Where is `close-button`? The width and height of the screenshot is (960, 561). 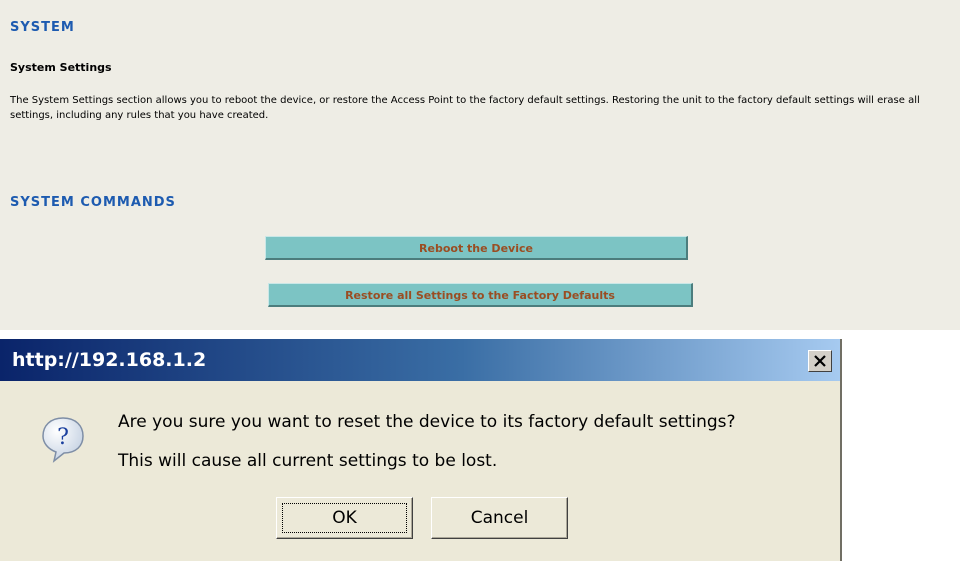
close-button is located at coordinates (820, 361).